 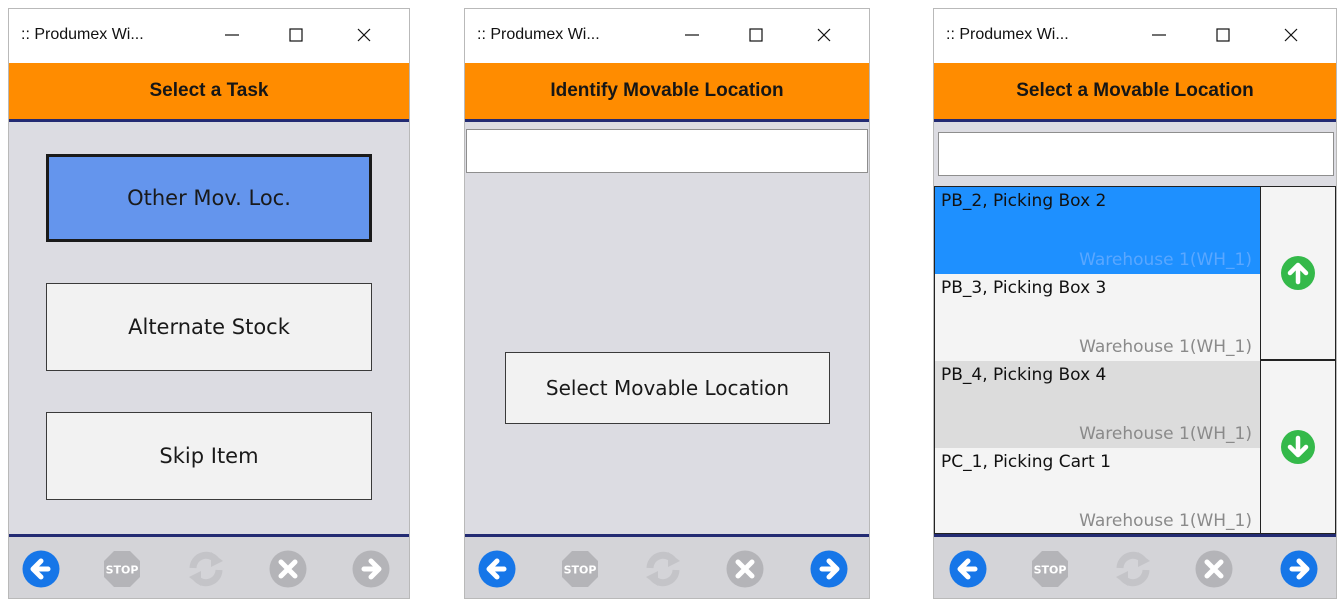 What do you see at coordinates (667, 388) in the screenshot?
I see `select-movable-location-button: Select Movable Location` at bounding box center [667, 388].